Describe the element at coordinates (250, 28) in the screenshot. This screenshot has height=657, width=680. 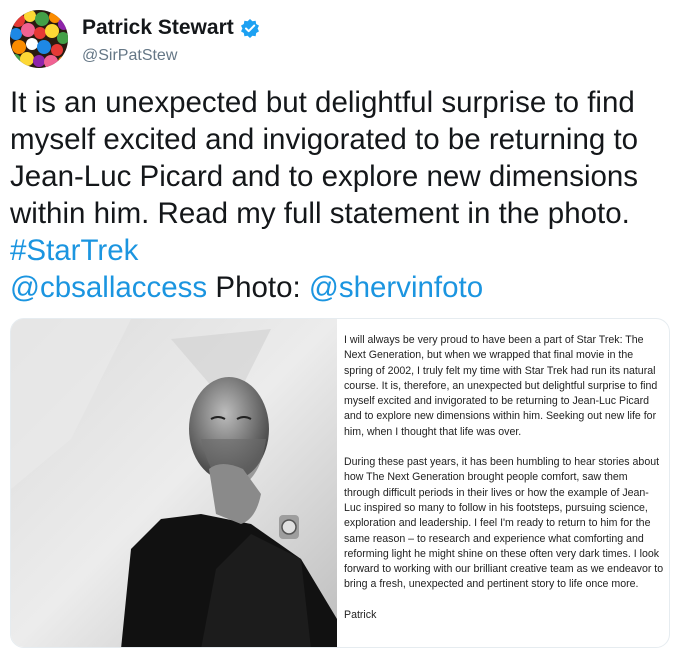
I see `verified-badge-icon` at that location.